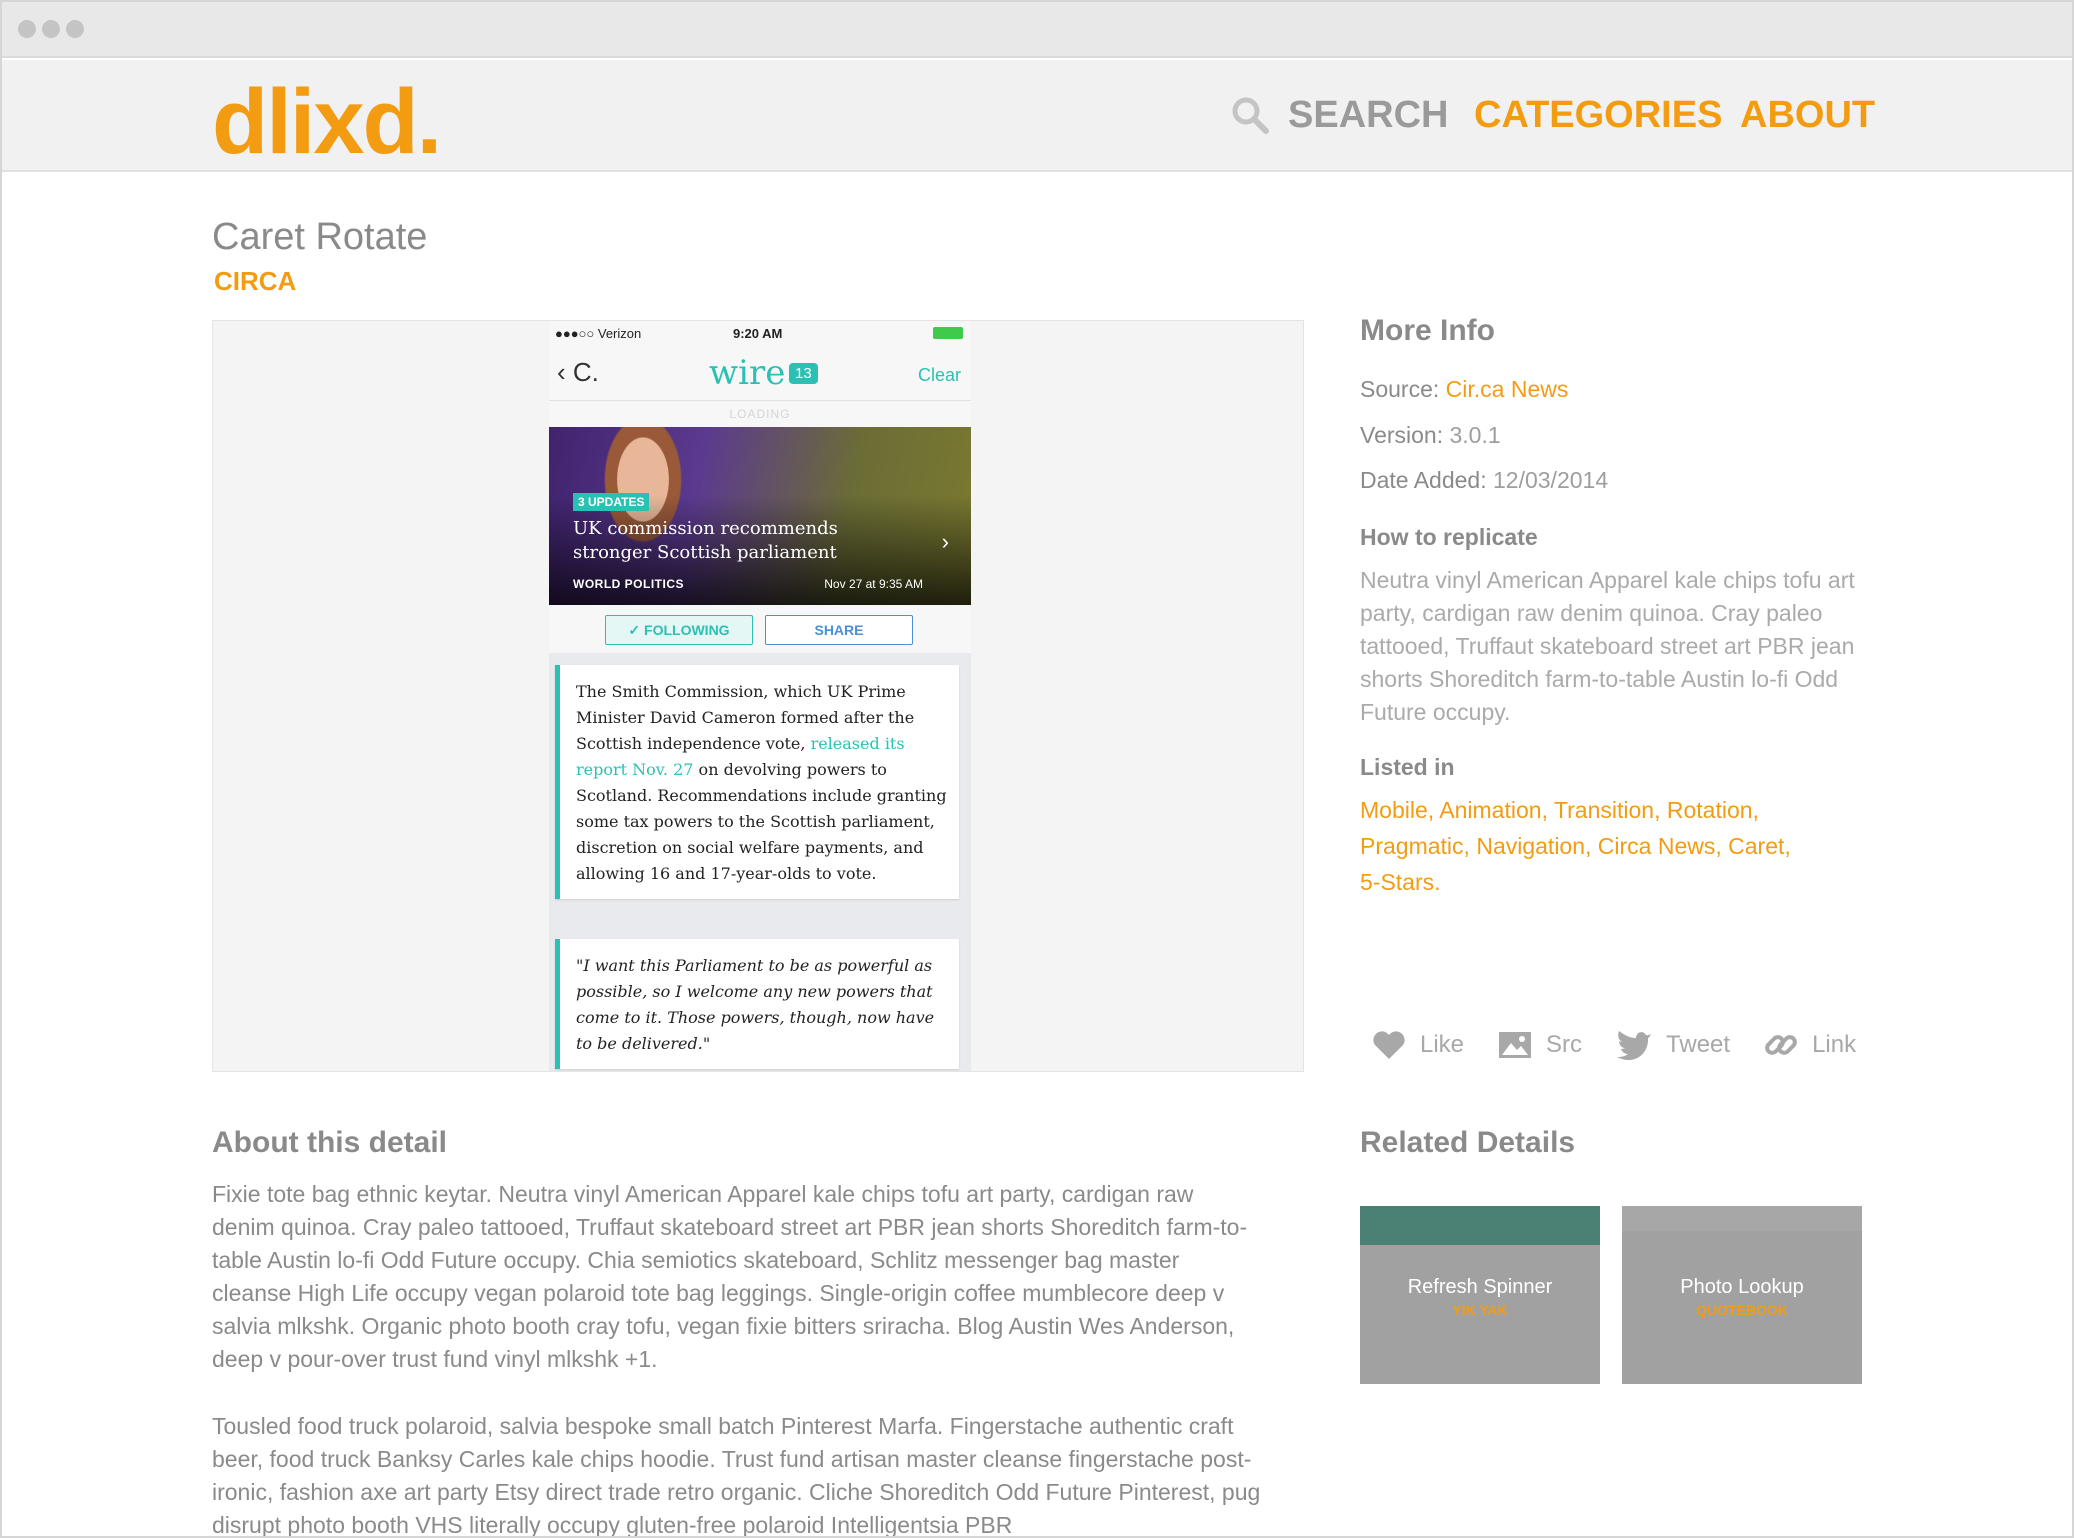 This screenshot has width=2074, height=1538. Describe the element at coordinates (1614, 1045) in the screenshot. I see `share-actions: Like Src Tweet Link` at that location.